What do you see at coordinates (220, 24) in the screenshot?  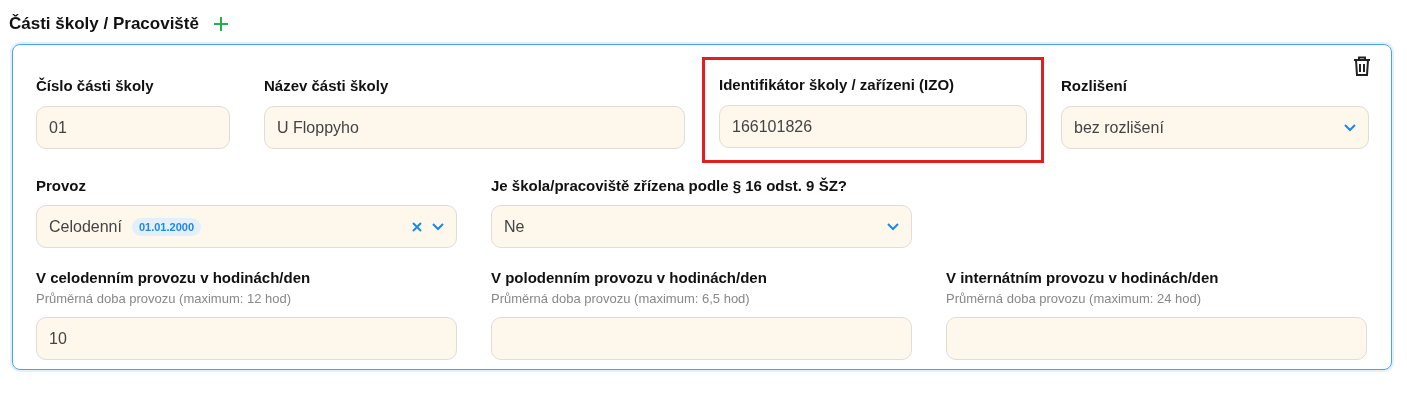 I see `add-icon` at bounding box center [220, 24].